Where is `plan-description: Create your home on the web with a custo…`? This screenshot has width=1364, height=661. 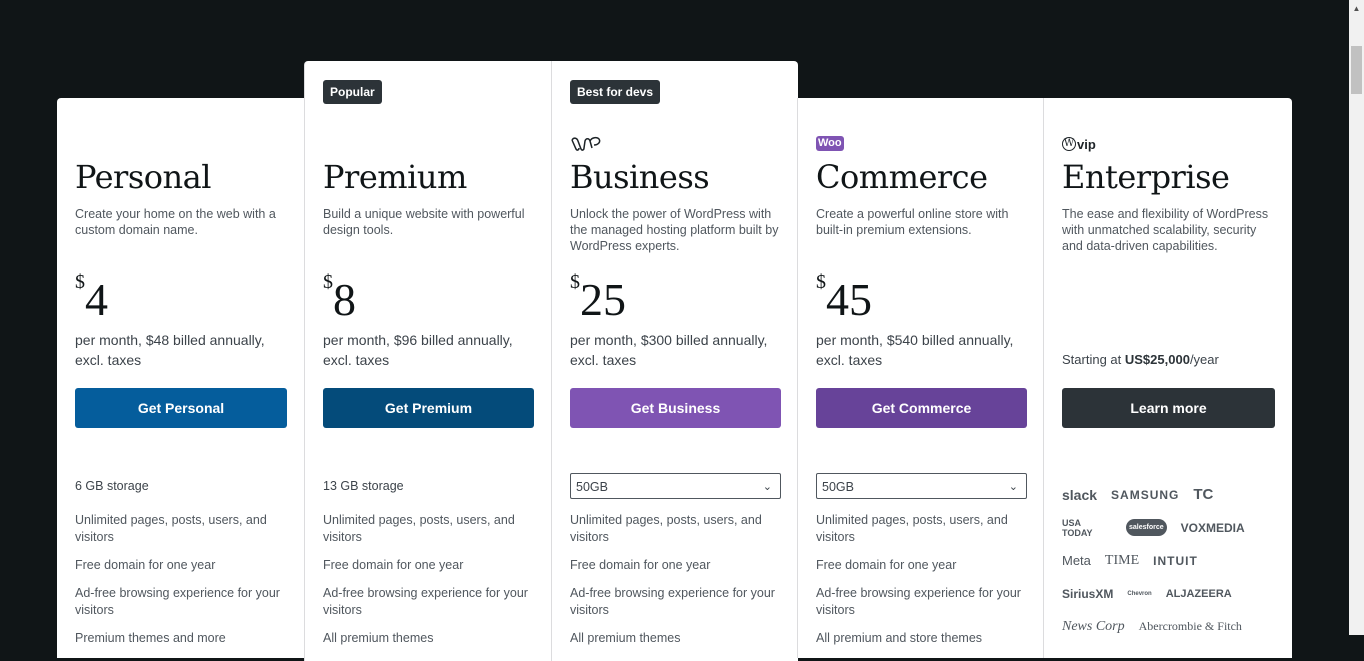
plan-description: Create your home on the web with a custo… is located at coordinates (175, 222).